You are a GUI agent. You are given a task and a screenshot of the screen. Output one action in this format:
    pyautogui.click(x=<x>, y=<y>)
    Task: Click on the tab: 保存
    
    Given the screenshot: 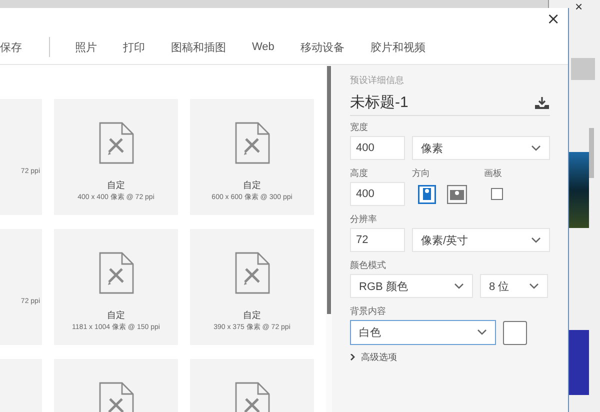 What is the action you would take?
    pyautogui.click(x=17, y=47)
    